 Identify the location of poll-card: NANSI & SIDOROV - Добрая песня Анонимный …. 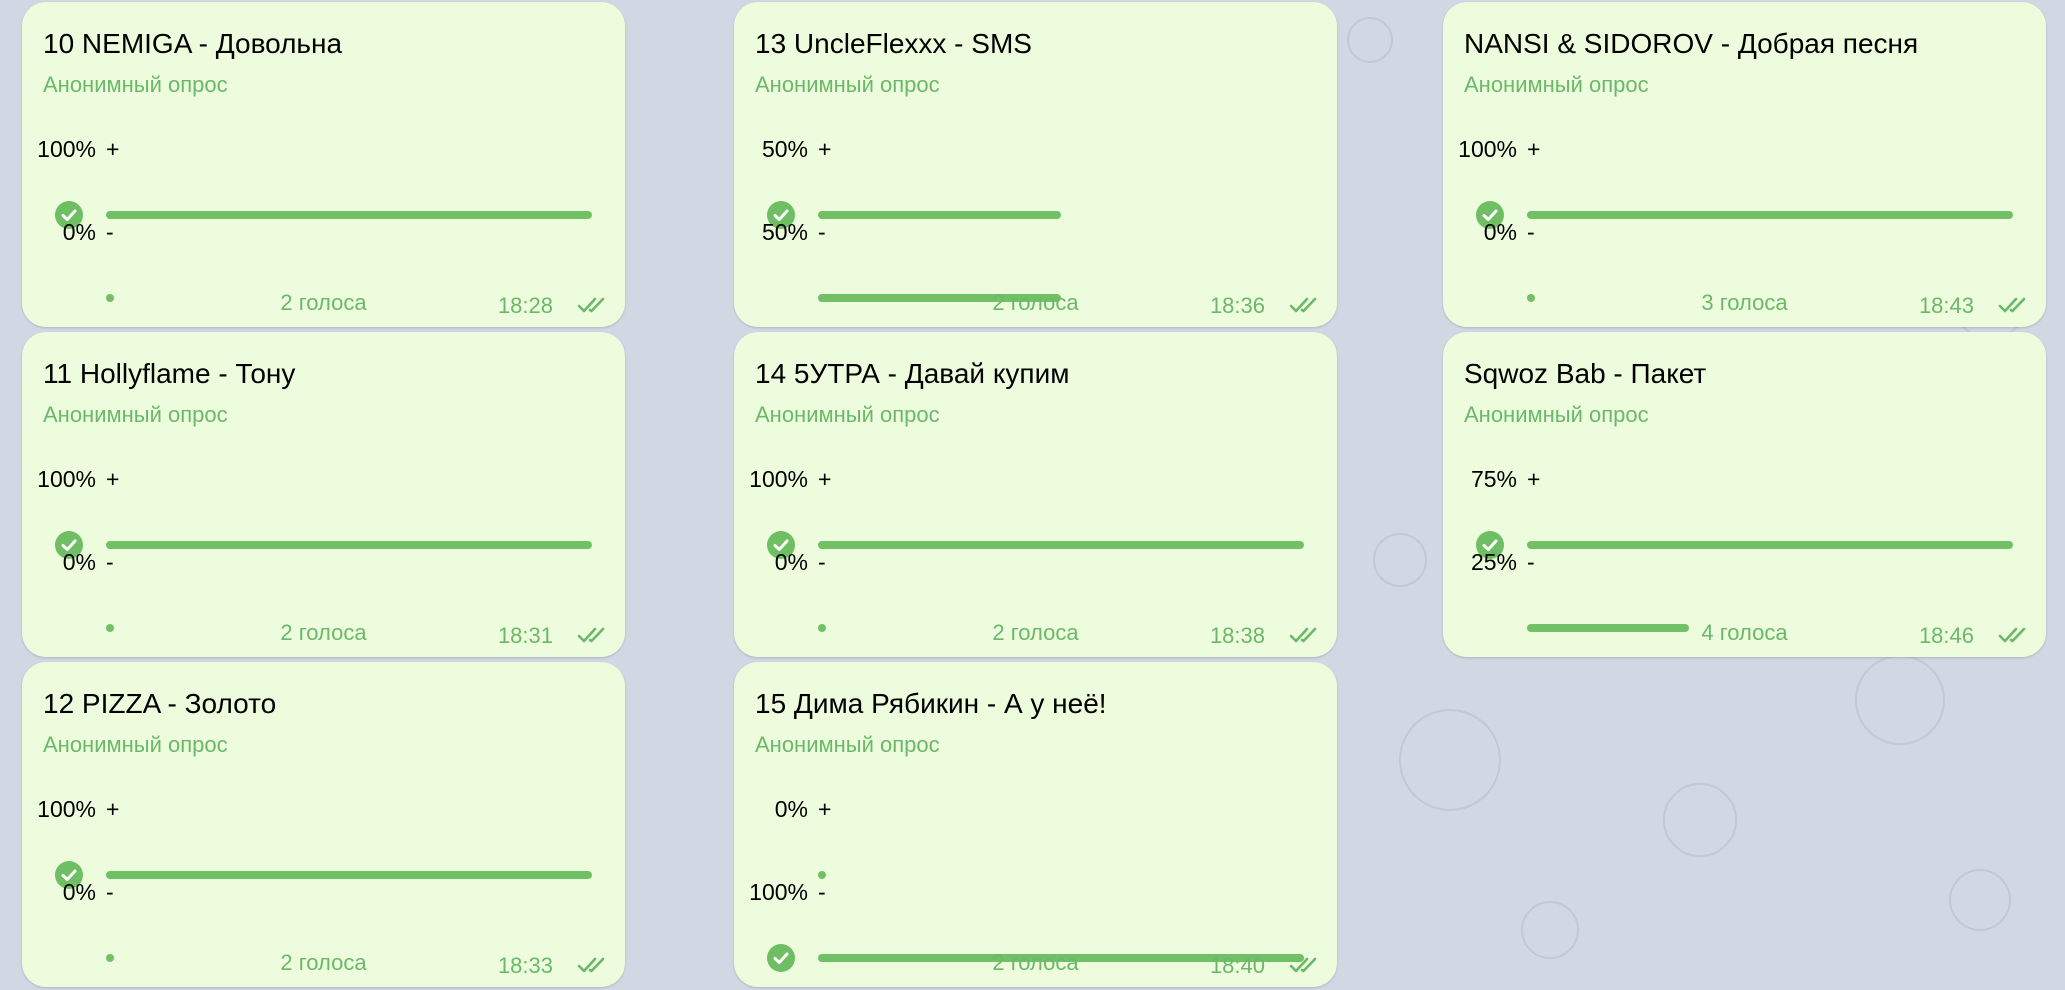
(1744, 164).